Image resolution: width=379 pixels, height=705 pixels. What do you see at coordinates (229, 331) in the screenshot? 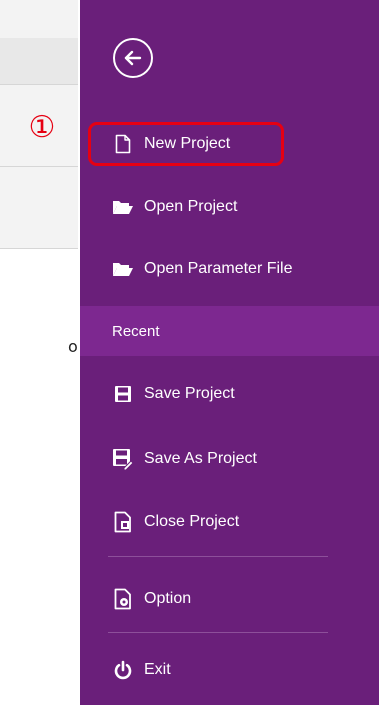
I see `recent-section-header: Recent` at bounding box center [229, 331].